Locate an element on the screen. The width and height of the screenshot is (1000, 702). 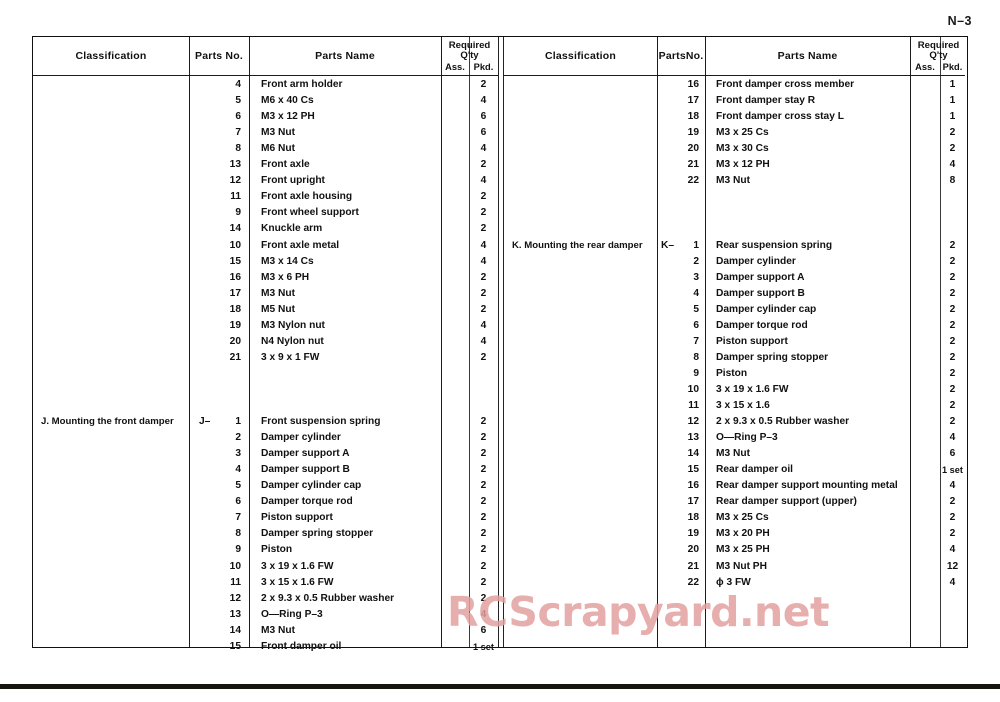
table-row: 3 Damper support A 2 is located at coordinates (265, 454).